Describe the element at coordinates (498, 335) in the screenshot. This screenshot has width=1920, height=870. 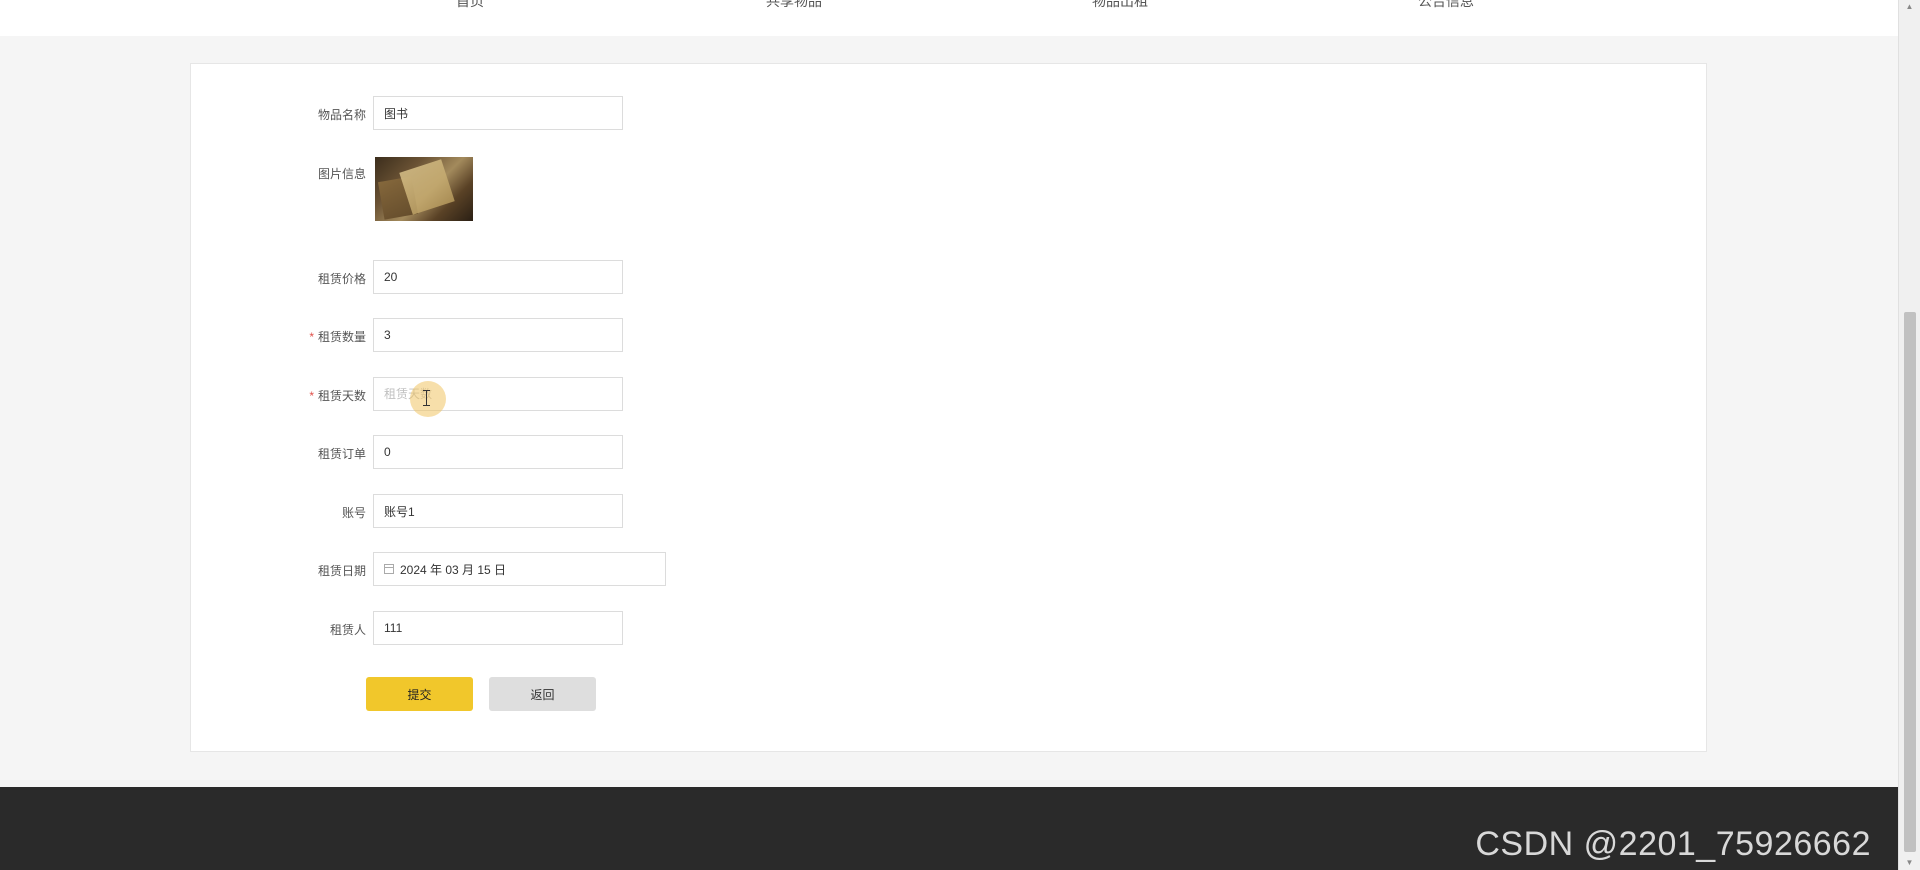
I see `quantity-input` at that location.